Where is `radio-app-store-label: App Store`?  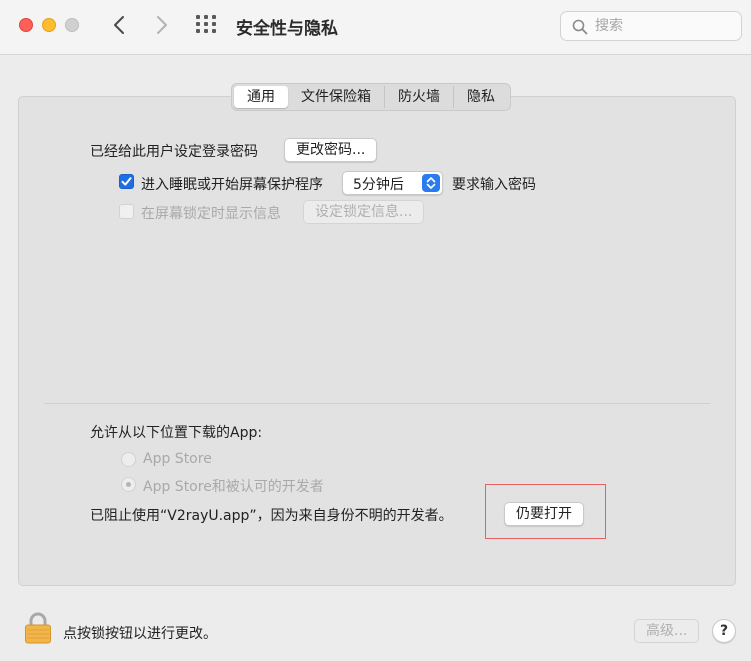 radio-app-store-label: App Store is located at coordinates (177, 459).